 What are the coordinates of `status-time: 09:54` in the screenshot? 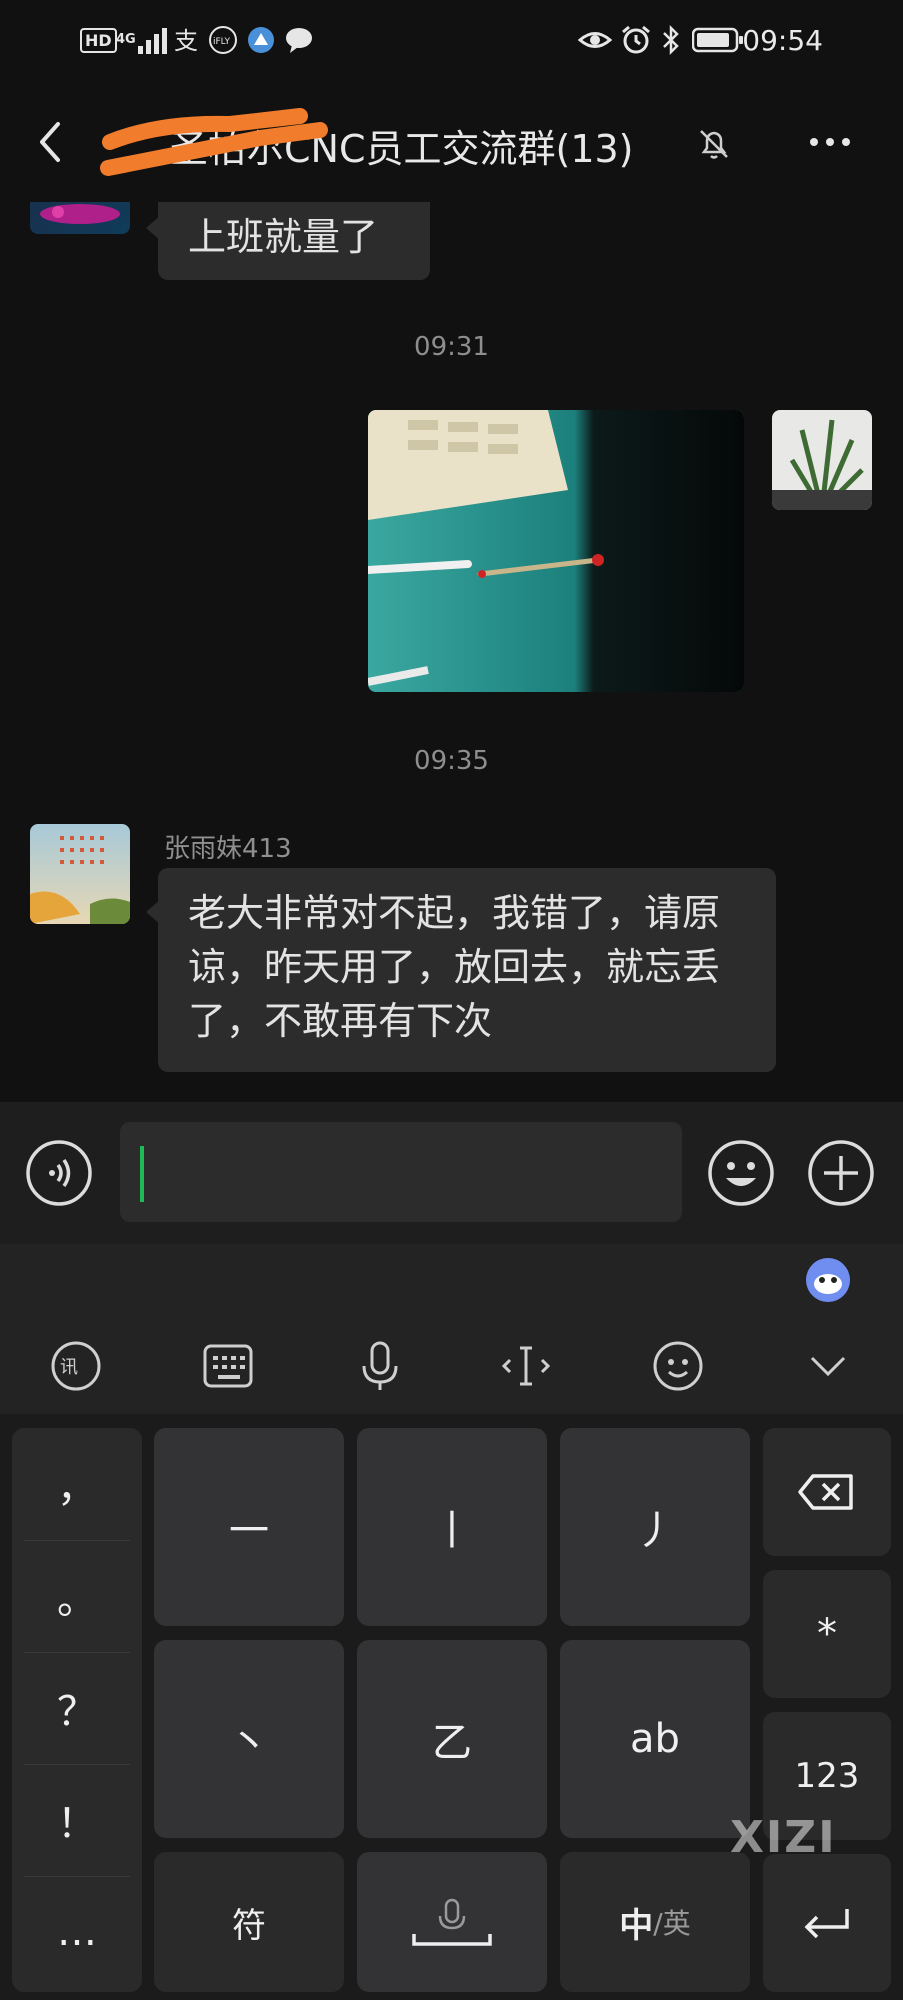 It's located at (782, 40).